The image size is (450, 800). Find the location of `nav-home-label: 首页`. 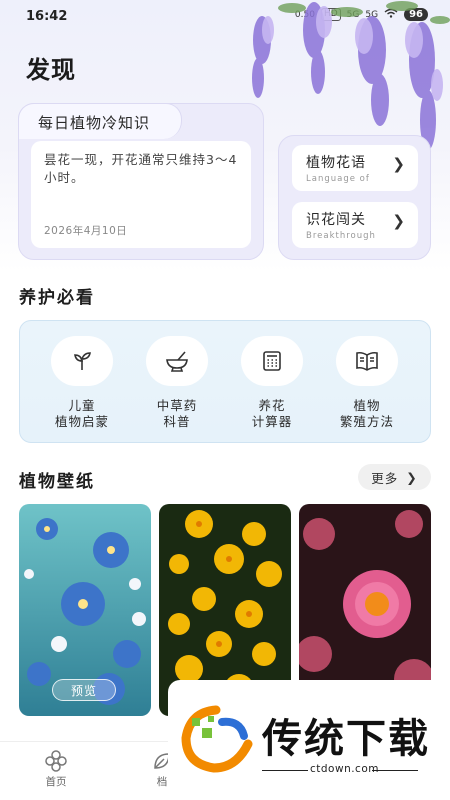

nav-home-label: 首页 is located at coordinates (56, 782).